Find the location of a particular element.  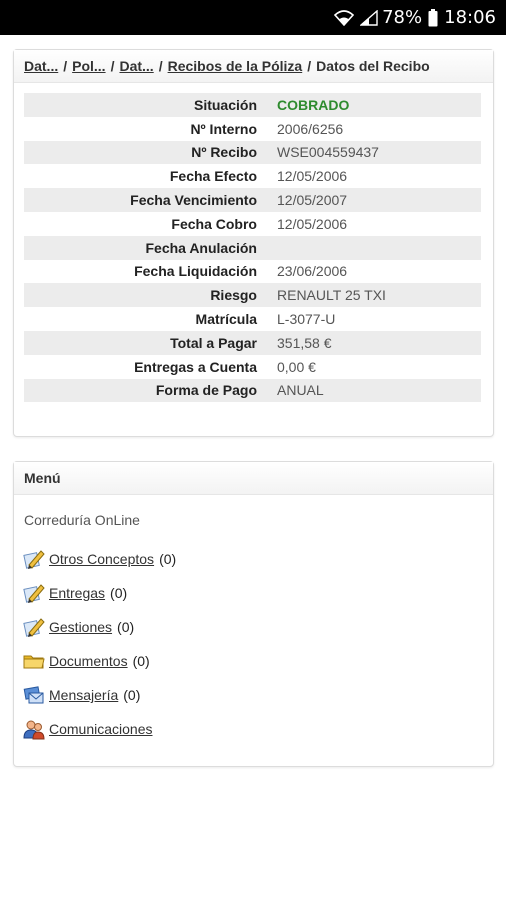

table-row: Situación COBRADO is located at coordinates (252, 105).